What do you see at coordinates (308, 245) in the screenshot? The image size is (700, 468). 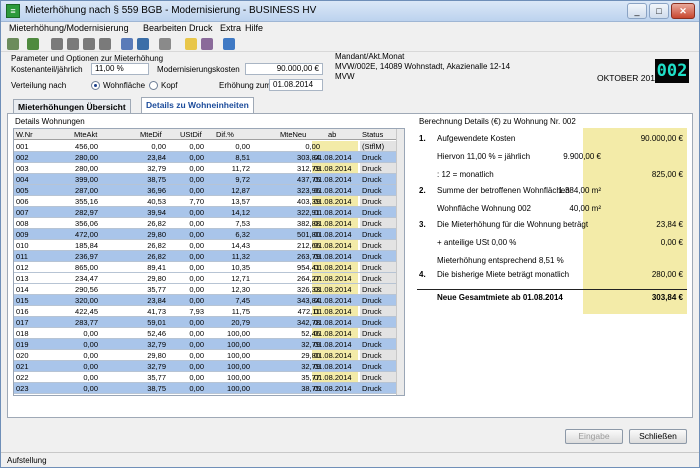 I see `table-cell: 212,66` at bounding box center [308, 245].